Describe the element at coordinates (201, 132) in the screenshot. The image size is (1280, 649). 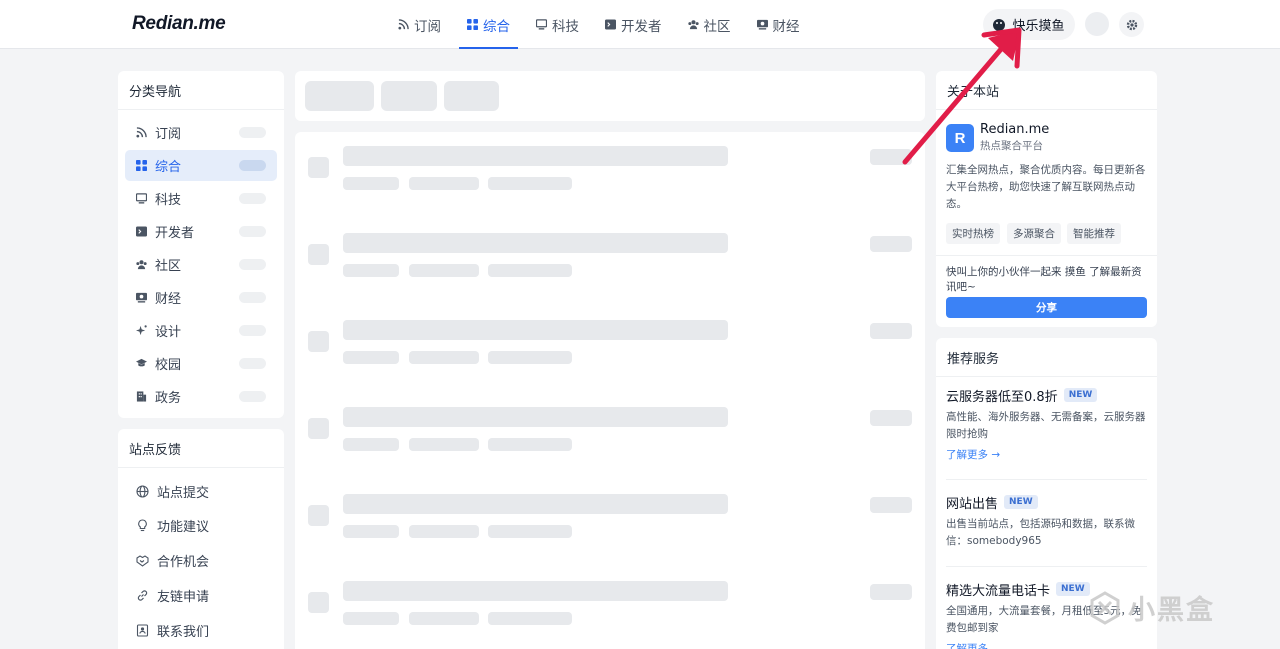
I see `sidebar-item-subscribe: 订阅` at that location.